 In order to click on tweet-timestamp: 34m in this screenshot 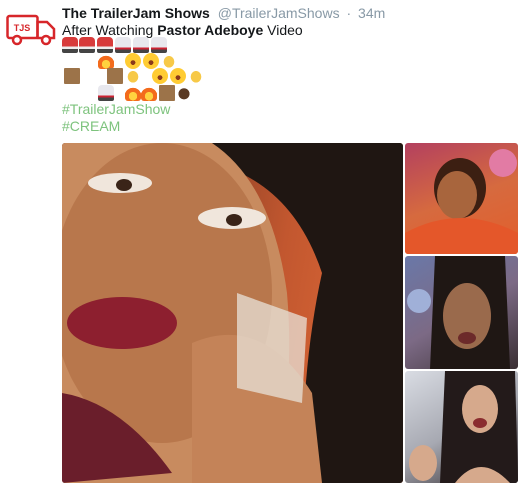, I will do `click(371, 13)`.